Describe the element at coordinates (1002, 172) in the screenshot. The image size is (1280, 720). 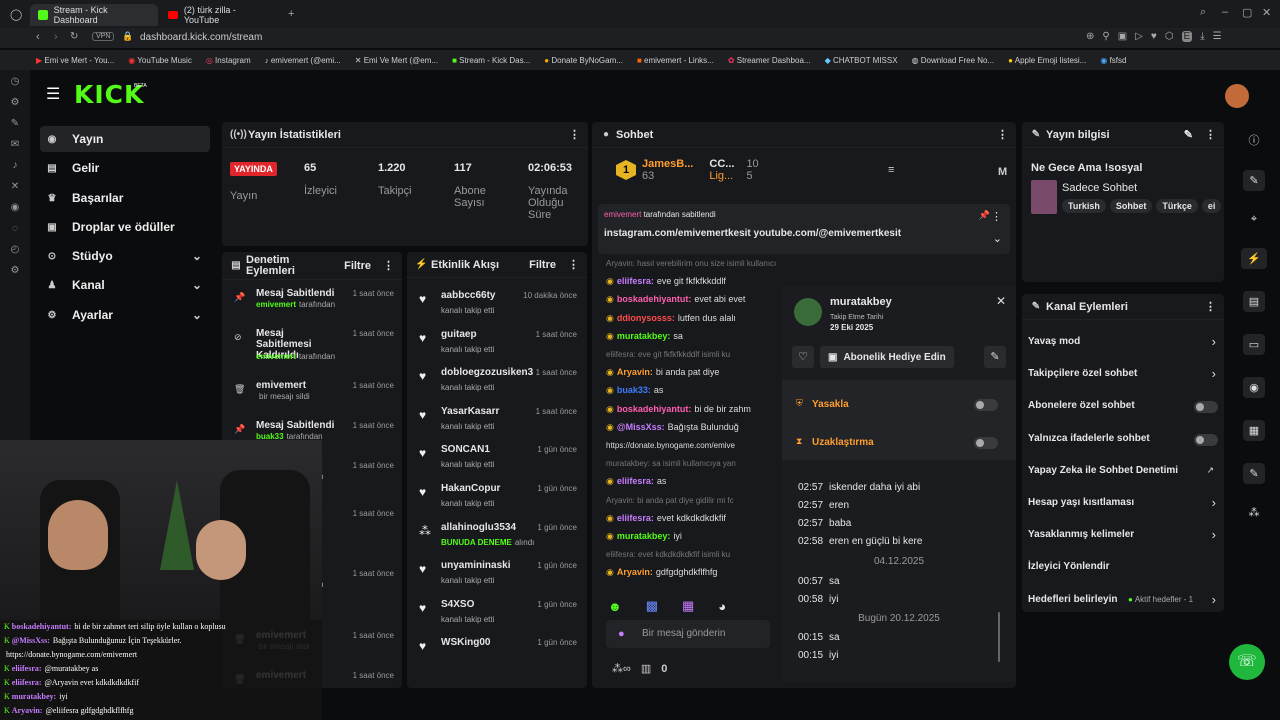
I see `mod-view-icon: M` at that location.